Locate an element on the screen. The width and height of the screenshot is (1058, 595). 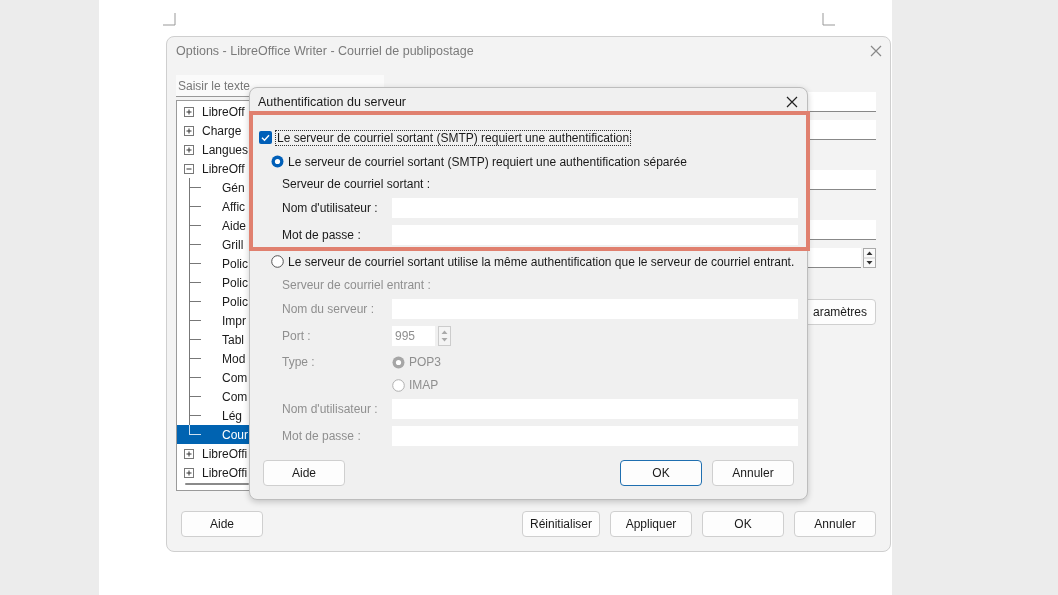
section-label: Serveur de courriel sortant : is located at coordinates (356, 184).